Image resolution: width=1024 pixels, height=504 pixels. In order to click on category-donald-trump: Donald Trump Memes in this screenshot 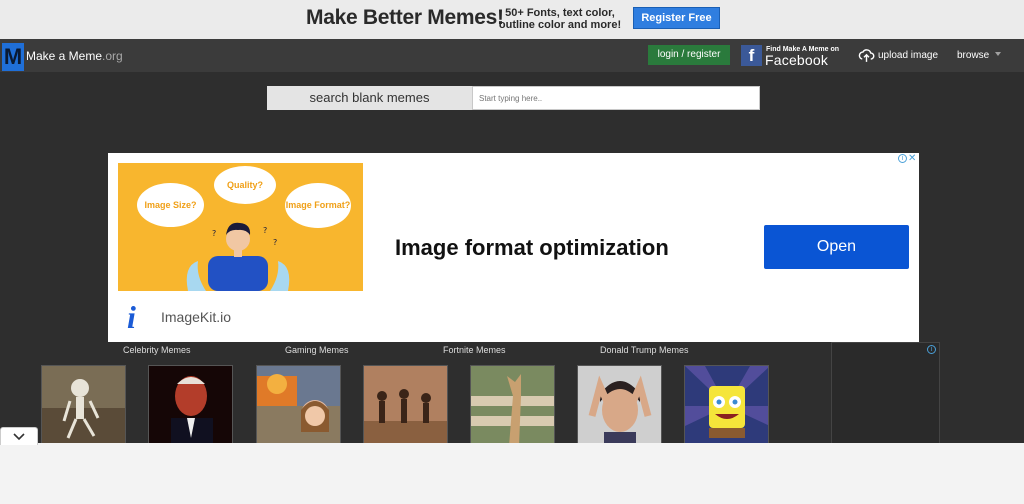, I will do `click(644, 350)`.